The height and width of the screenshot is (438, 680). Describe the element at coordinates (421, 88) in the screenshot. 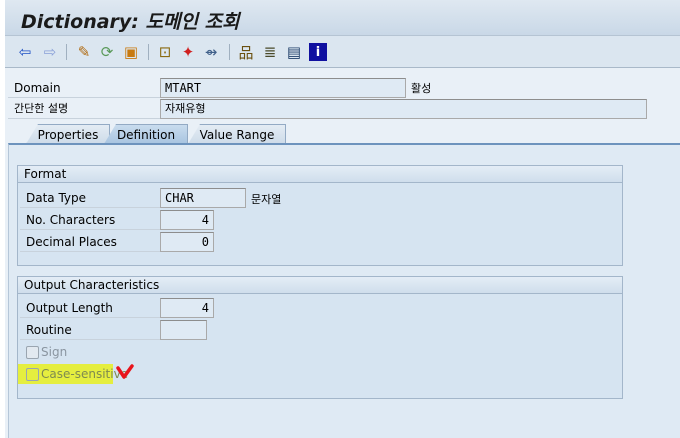

I see `domain-status: 활성` at that location.